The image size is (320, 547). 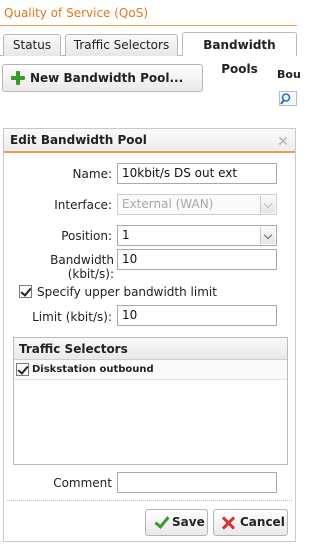 I want to click on save-label: Save, so click(x=188, y=522).